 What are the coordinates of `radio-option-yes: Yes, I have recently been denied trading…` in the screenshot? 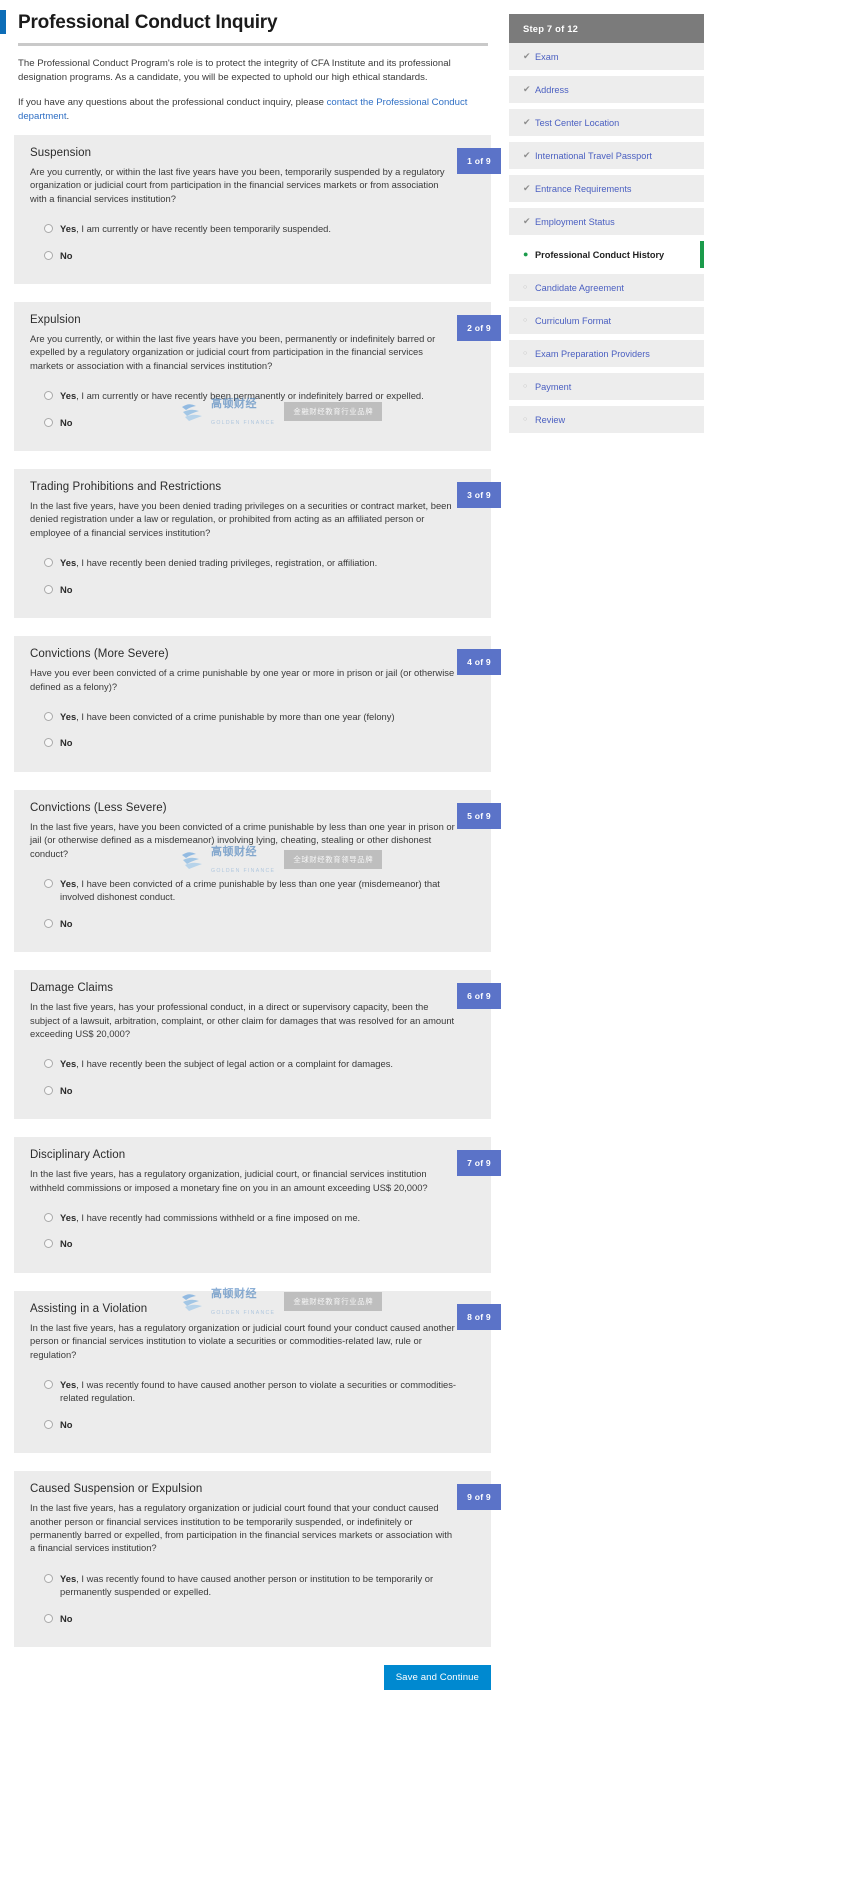 It's located at (260, 562).